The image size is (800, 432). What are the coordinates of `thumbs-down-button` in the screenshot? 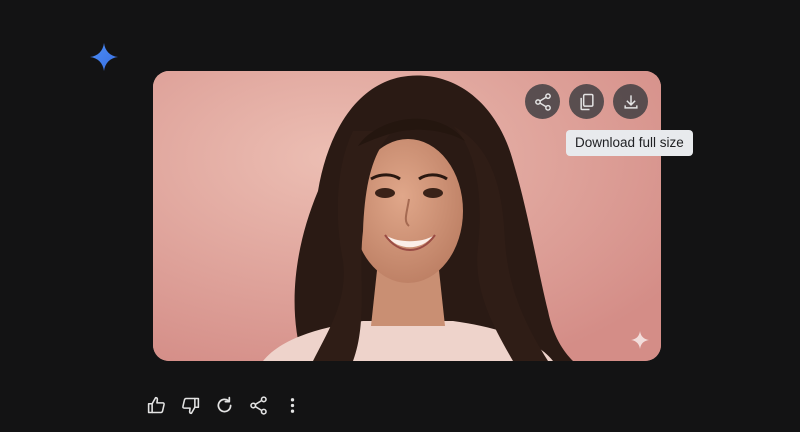 It's located at (190, 405).